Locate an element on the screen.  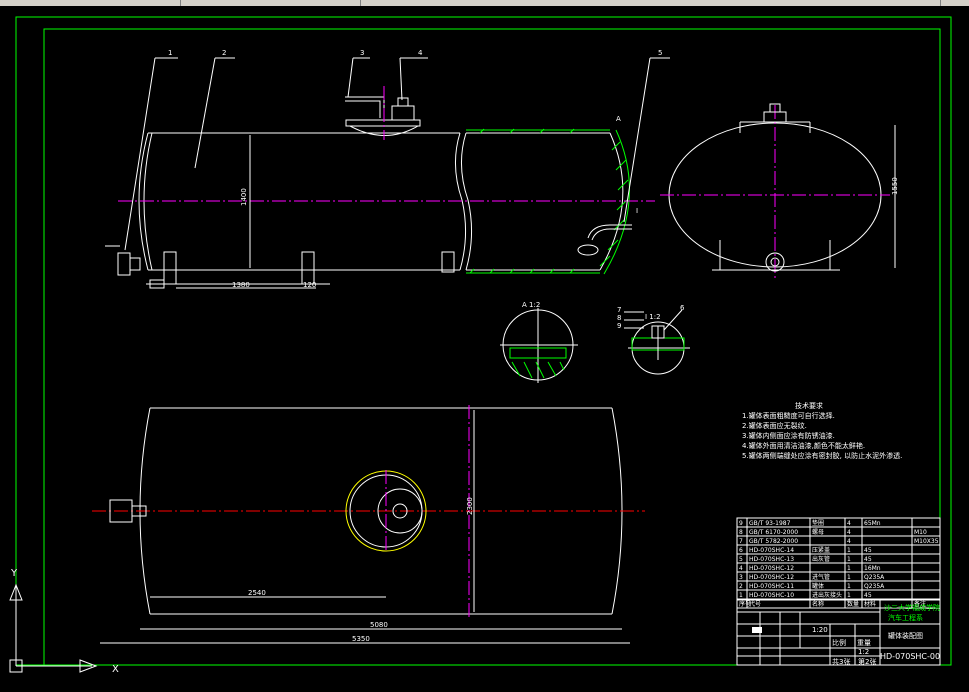
bom-cell: 9 is located at coordinates (741, 523).